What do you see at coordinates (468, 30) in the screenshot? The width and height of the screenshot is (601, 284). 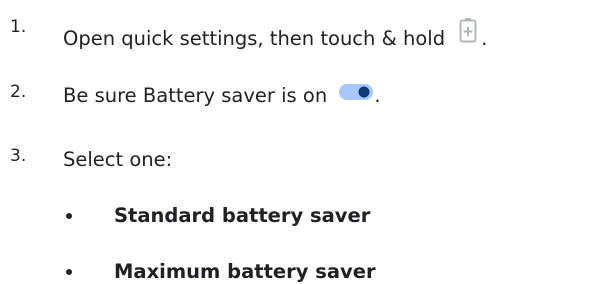 I see `battery-saver-icon` at bounding box center [468, 30].